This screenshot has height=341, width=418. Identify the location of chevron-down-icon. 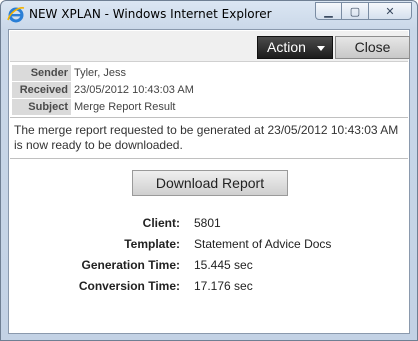
(321, 48).